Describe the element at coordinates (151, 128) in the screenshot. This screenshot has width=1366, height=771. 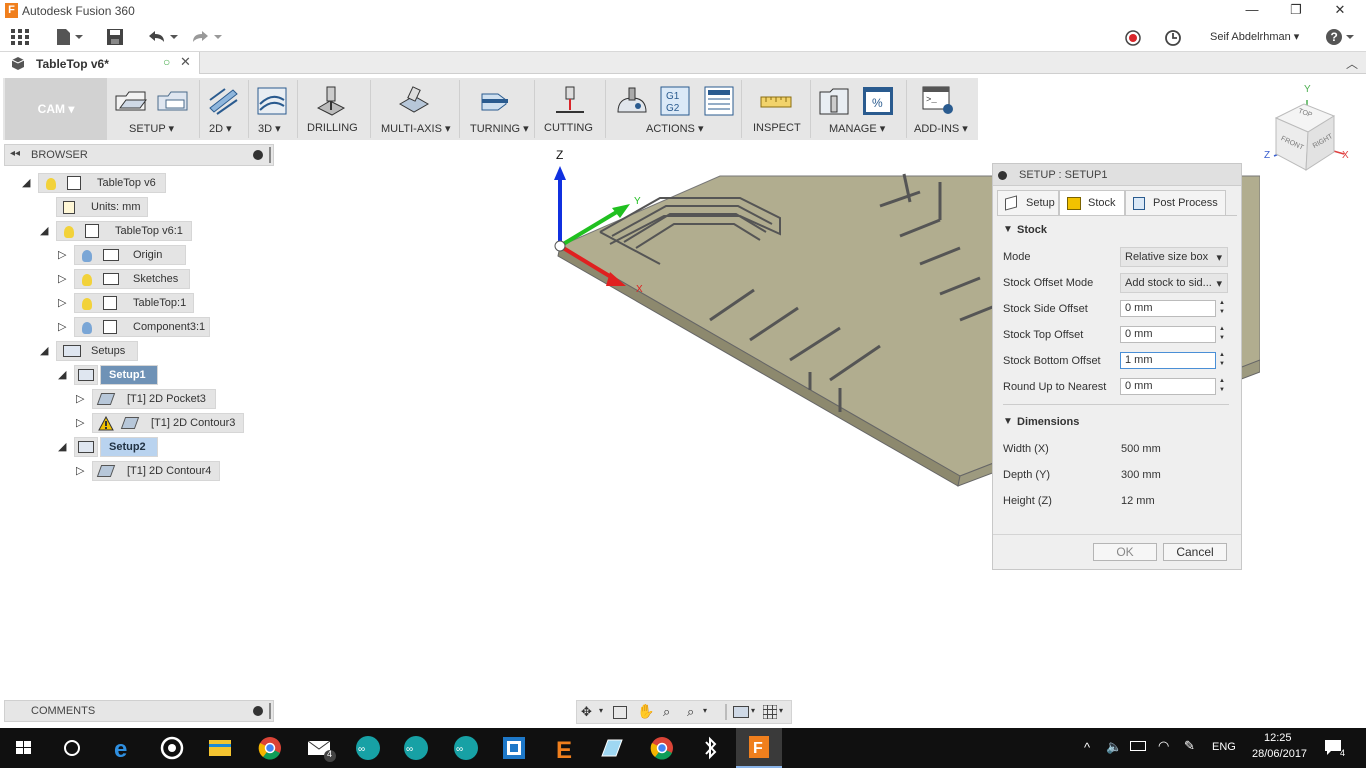
I see `ribbon-group-setup: SETUP ▾` at that location.